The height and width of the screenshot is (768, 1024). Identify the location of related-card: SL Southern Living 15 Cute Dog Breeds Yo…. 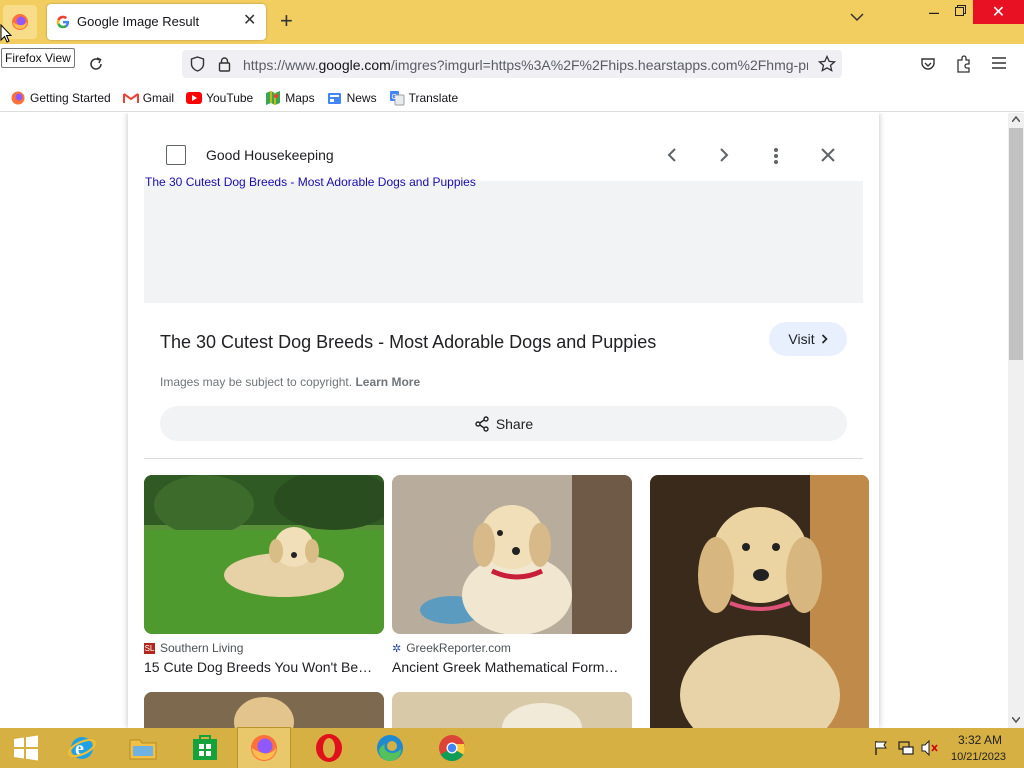
(264, 575).